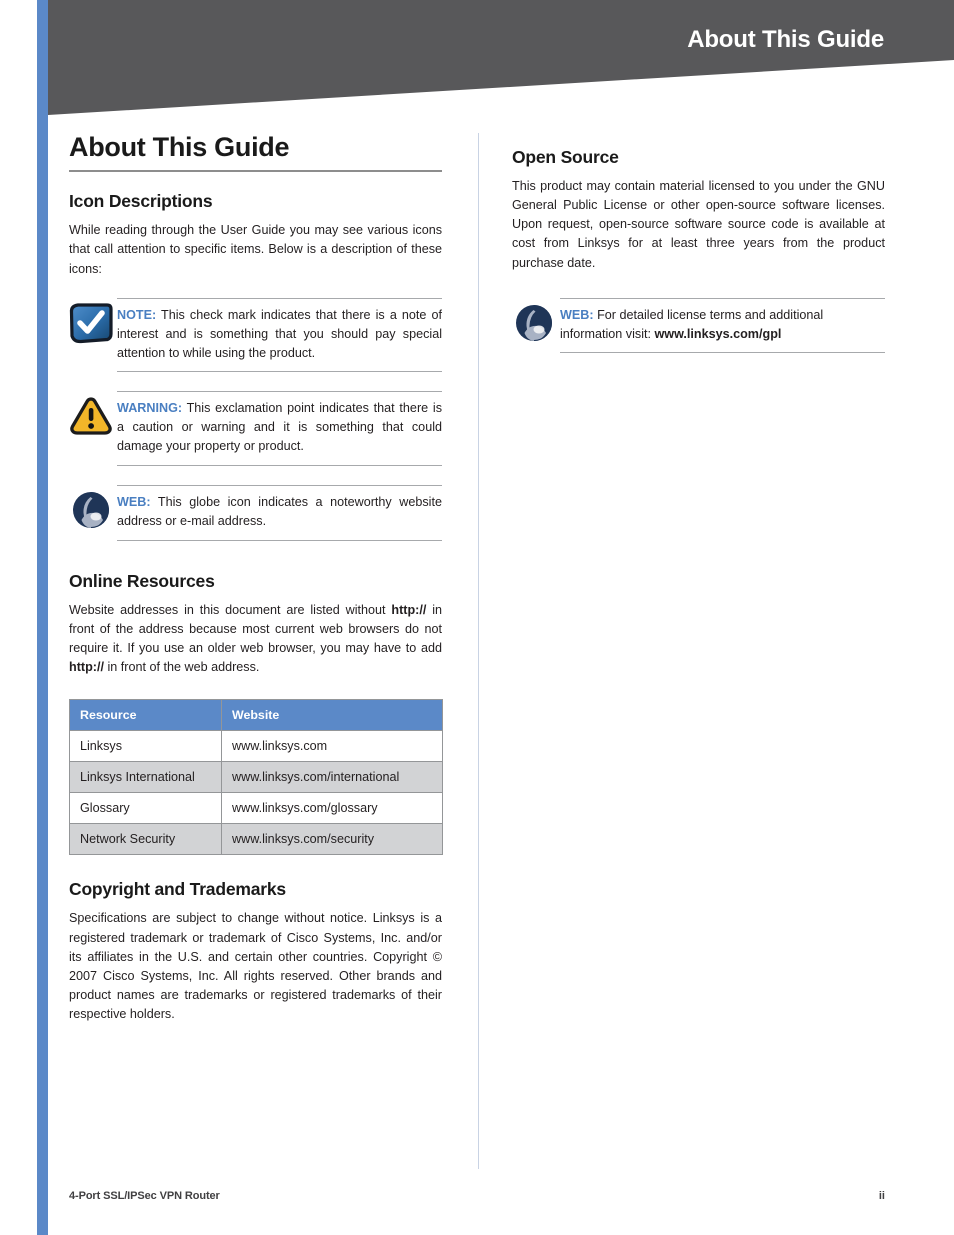  Describe the element at coordinates (332, 839) in the screenshot. I see `table-cell-website: www.linksys.com/security` at that location.